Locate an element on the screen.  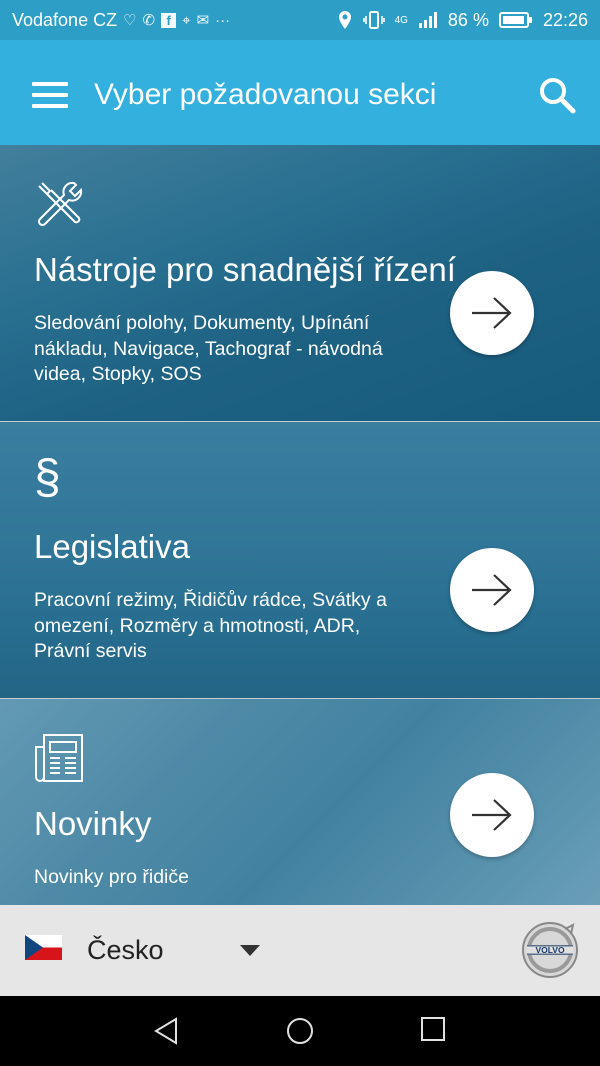
paragraph-icon: § is located at coordinates (47, 477).